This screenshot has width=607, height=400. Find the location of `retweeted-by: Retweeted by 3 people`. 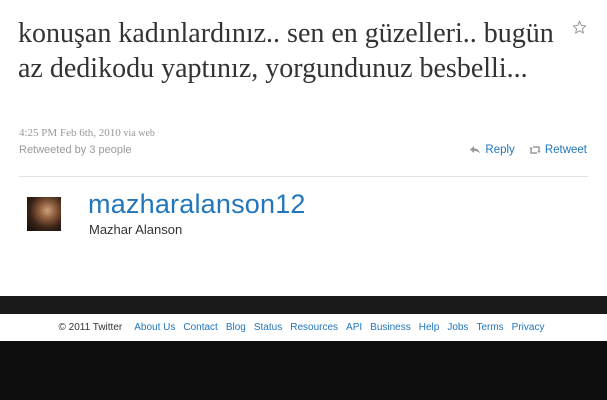

retweeted-by: Retweeted by 3 people is located at coordinates (75, 150).